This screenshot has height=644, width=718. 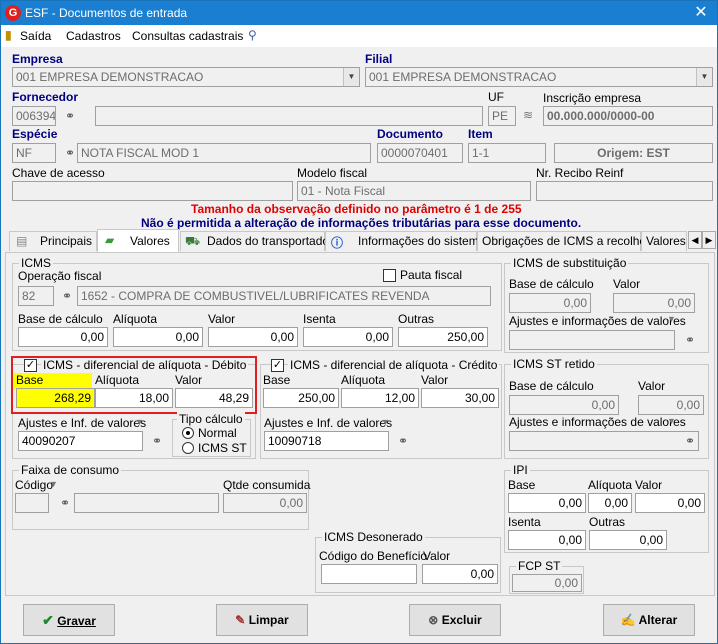 I want to click on ipi-outras-field: 0,00, so click(x=628, y=540).